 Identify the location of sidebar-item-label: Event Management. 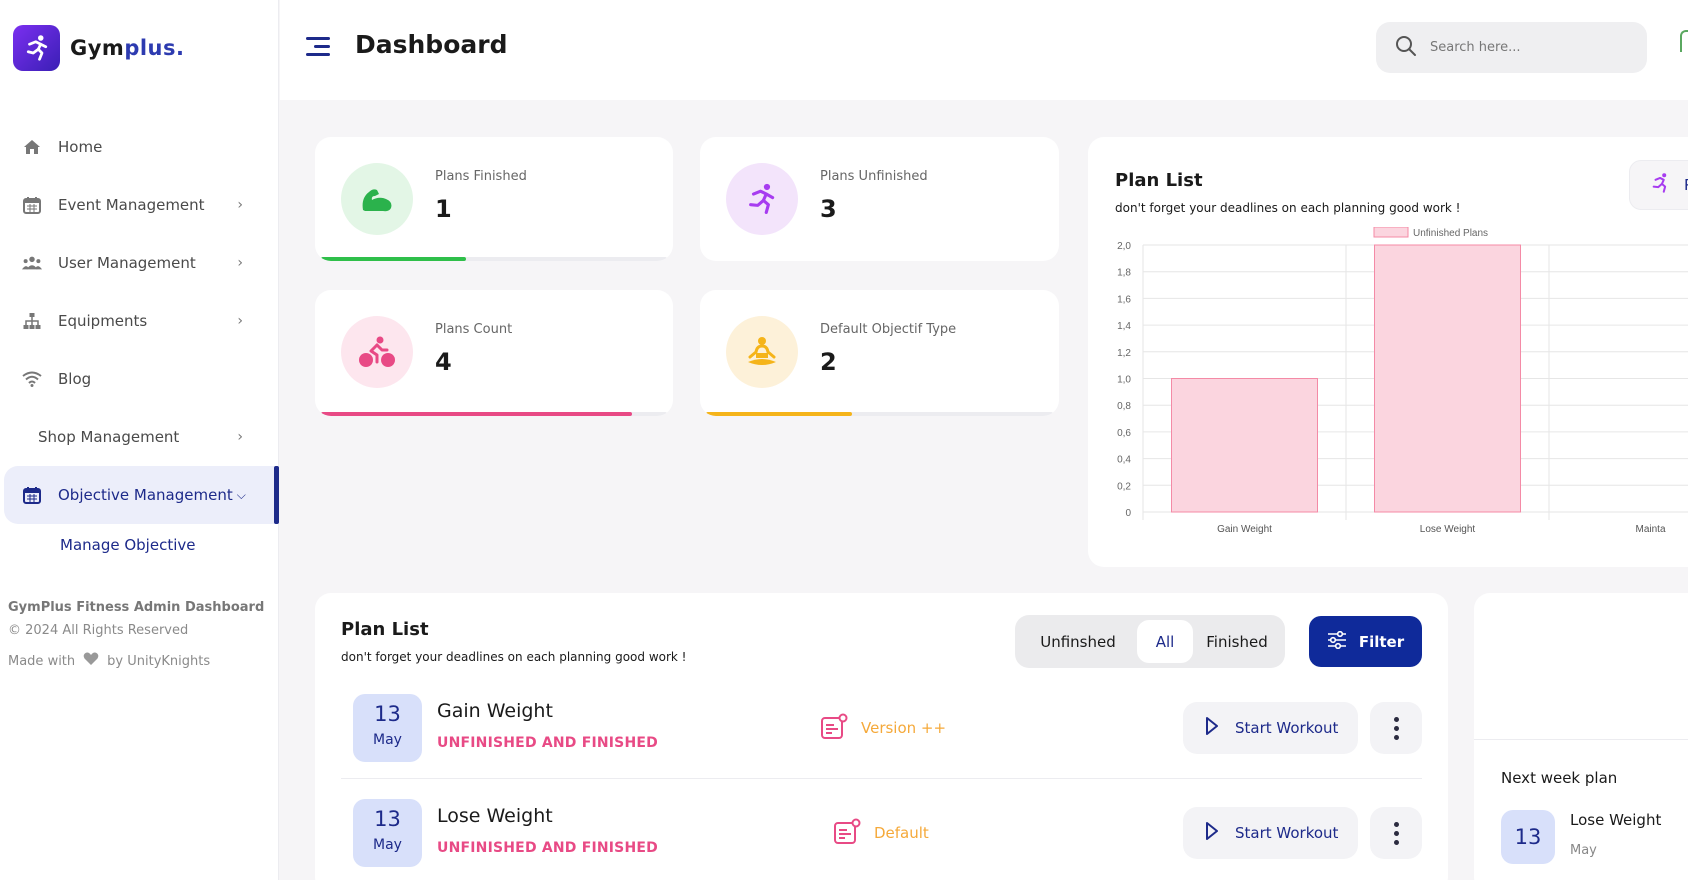
(131, 205).